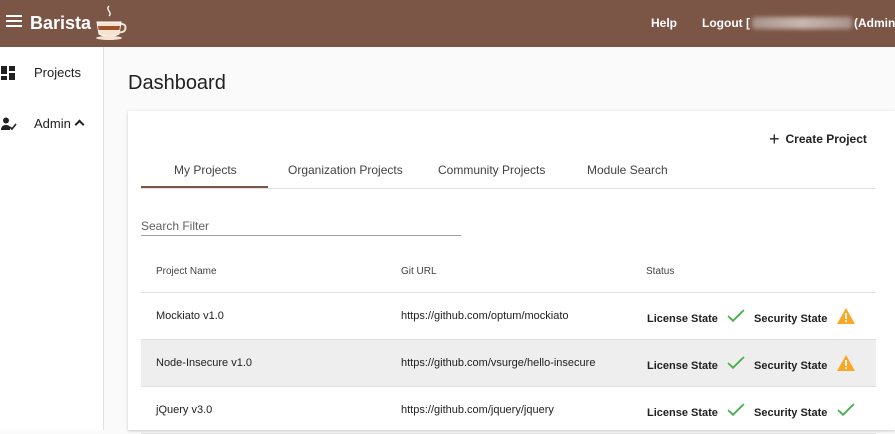 The width and height of the screenshot is (895, 434). What do you see at coordinates (111, 22) in the screenshot?
I see `coffee-cup-icon` at bounding box center [111, 22].